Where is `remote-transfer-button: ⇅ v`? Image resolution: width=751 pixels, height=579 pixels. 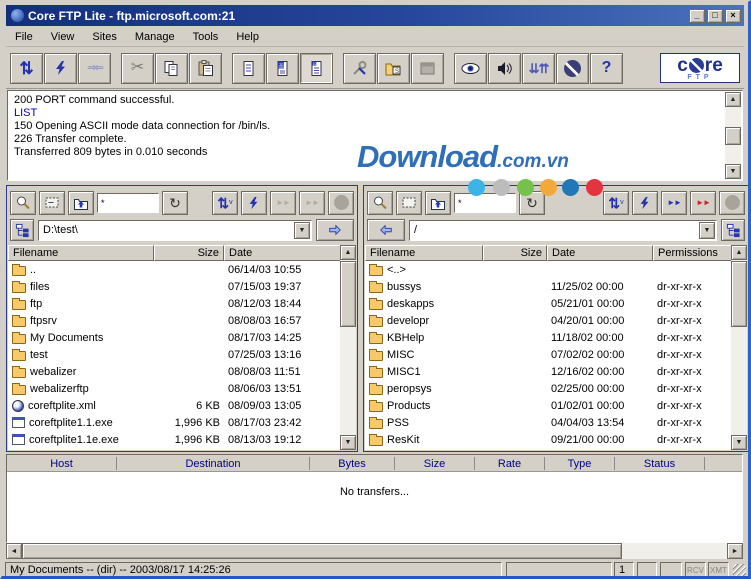
remote-transfer-button: ⇅ v is located at coordinates (616, 202).